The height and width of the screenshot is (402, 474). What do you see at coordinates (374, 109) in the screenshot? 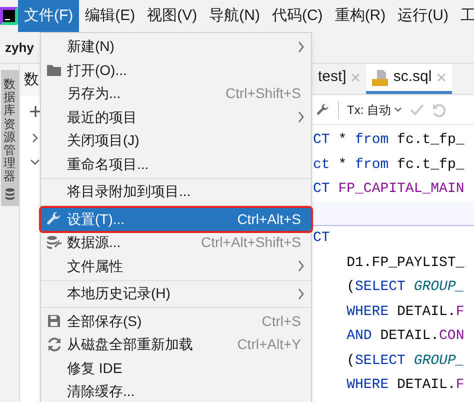
I see `transaction-mode-dropdown: Tx: 自动` at bounding box center [374, 109].